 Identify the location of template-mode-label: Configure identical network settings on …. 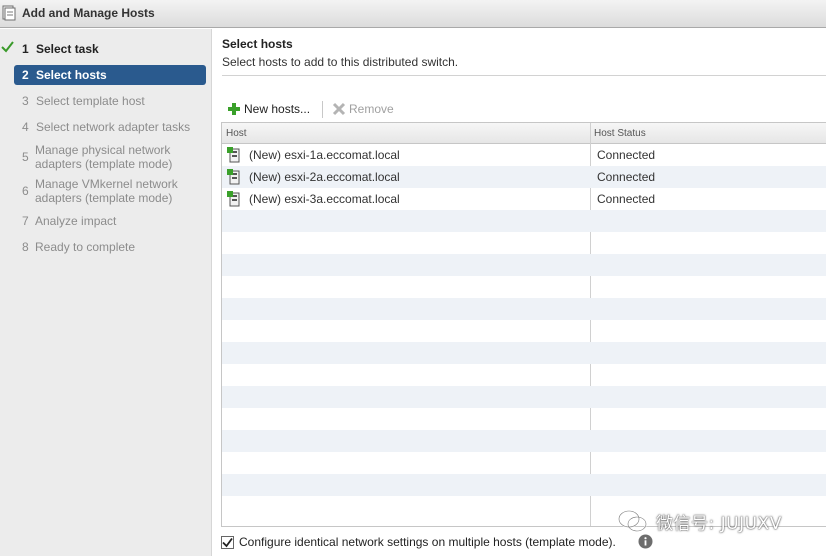
(427, 542).